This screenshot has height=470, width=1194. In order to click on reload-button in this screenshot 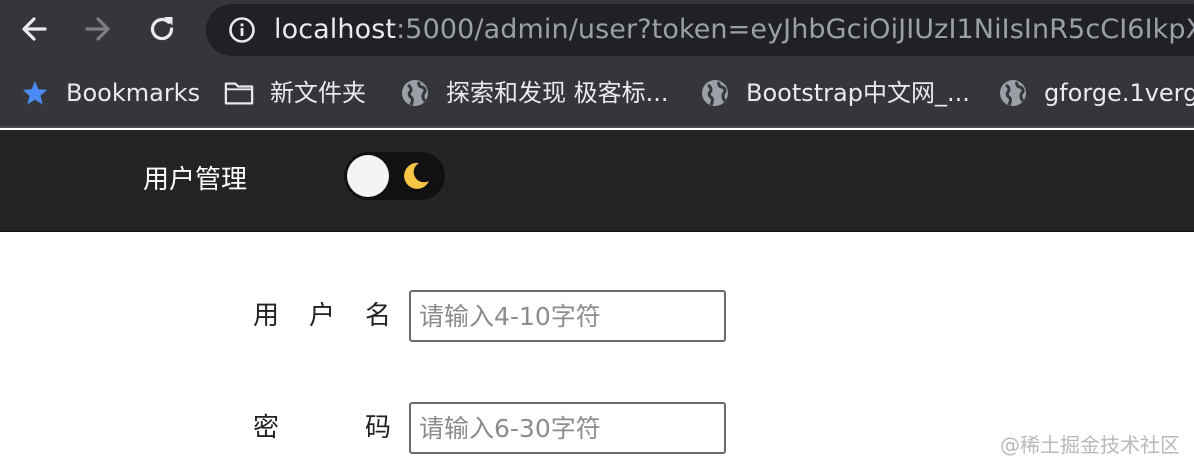, I will do `click(162, 29)`.